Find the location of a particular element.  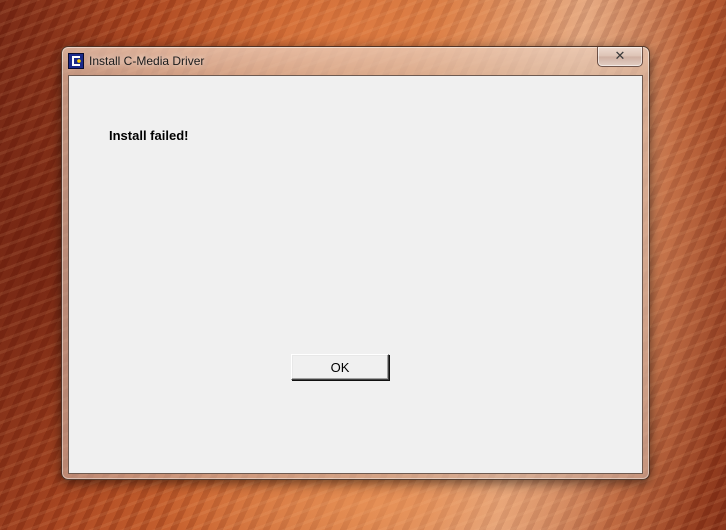

close-icon: ✕ is located at coordinates (620, 56).